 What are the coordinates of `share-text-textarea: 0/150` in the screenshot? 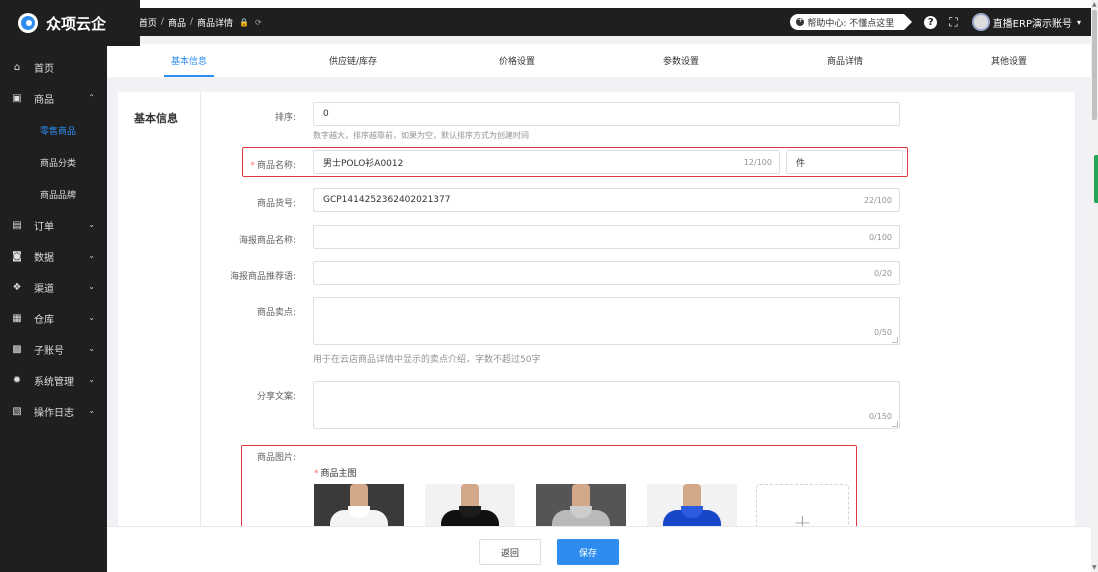 It's located at (606, 405).